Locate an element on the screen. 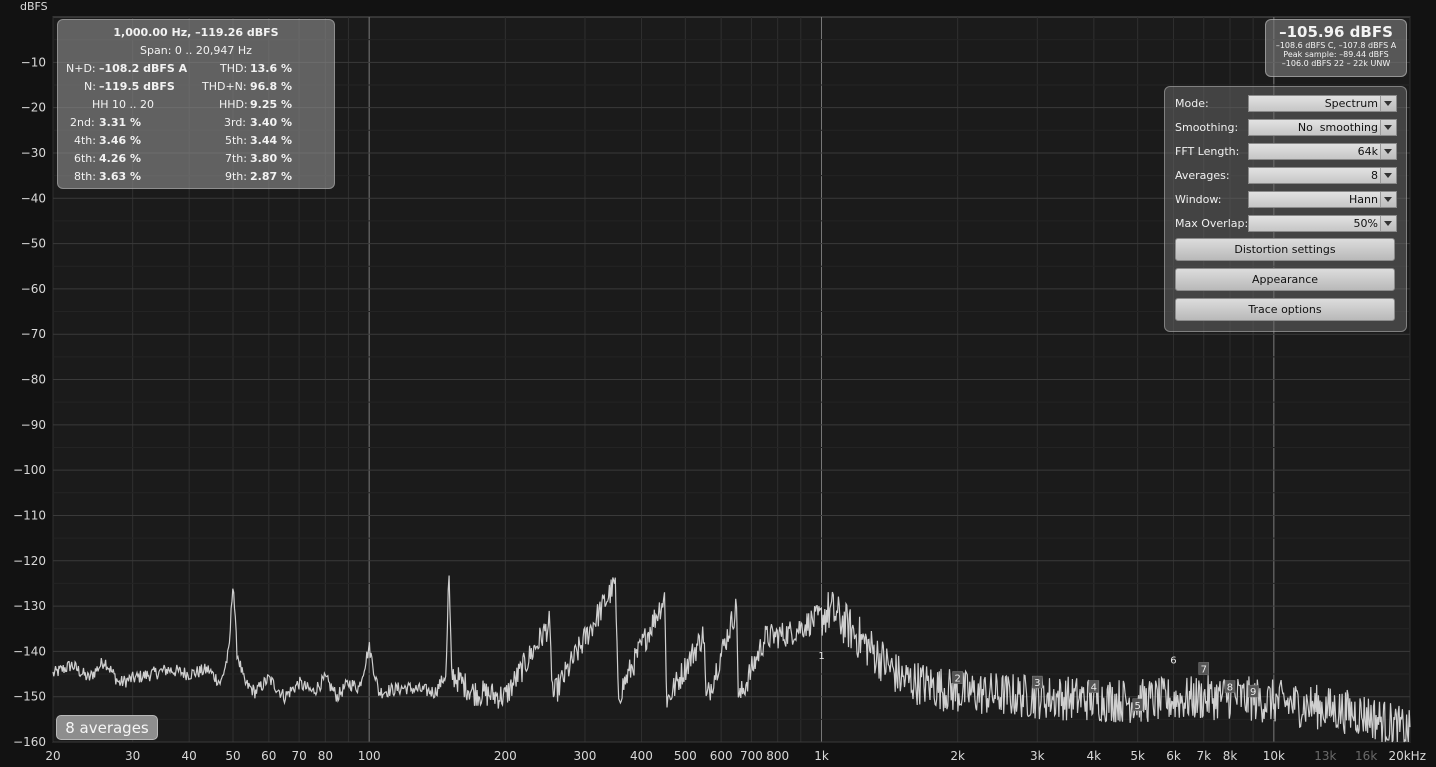 The height and width of the screenshot is (767, 1436). window-select: Hann is located at coordinates (1322, 199).